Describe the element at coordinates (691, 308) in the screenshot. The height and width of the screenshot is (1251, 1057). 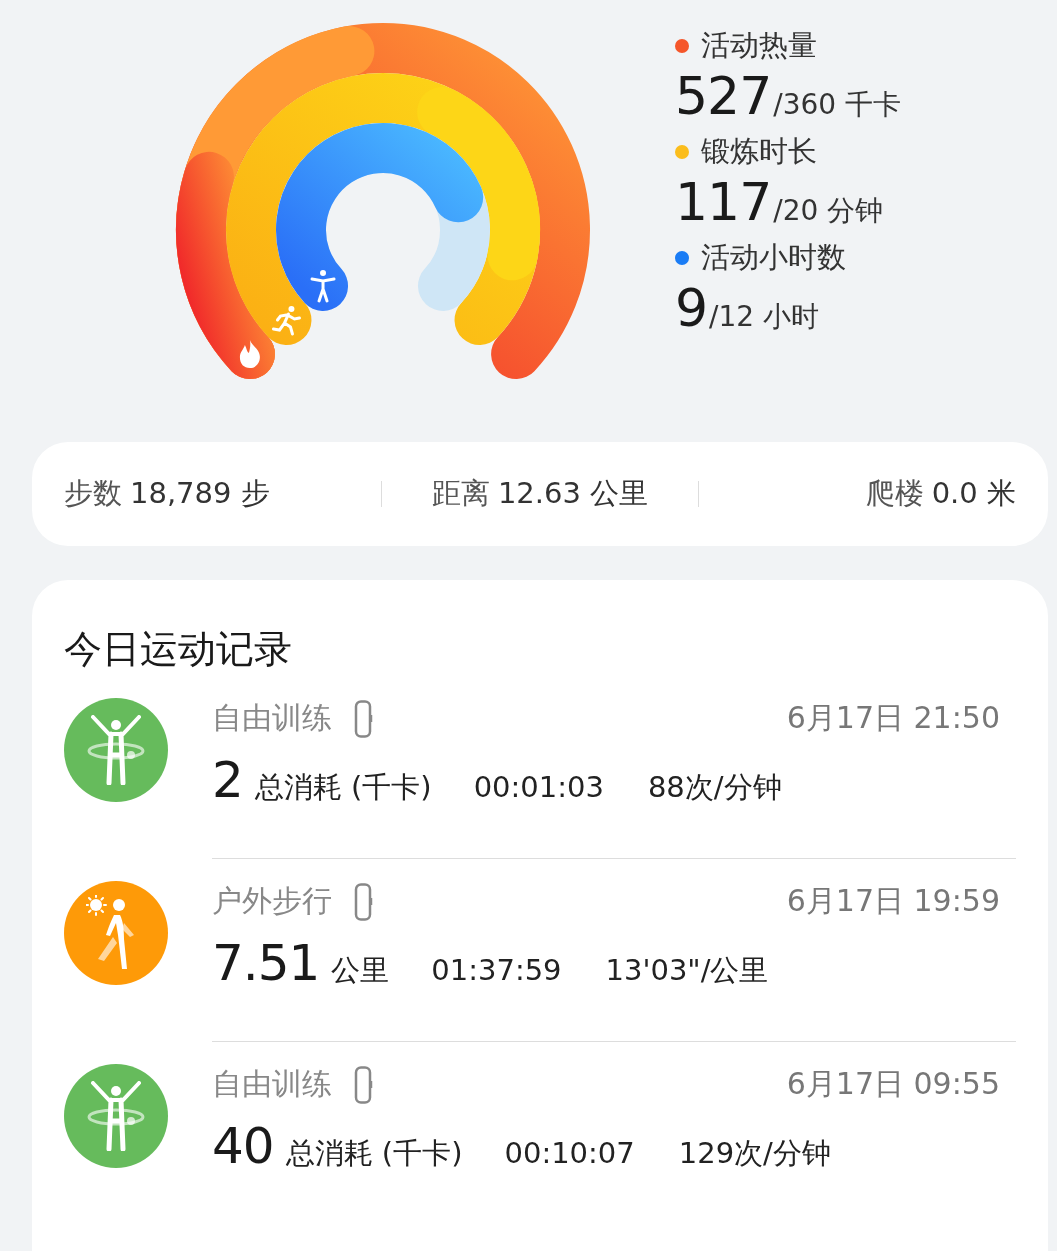
I see `legend-value: 9` at that location.